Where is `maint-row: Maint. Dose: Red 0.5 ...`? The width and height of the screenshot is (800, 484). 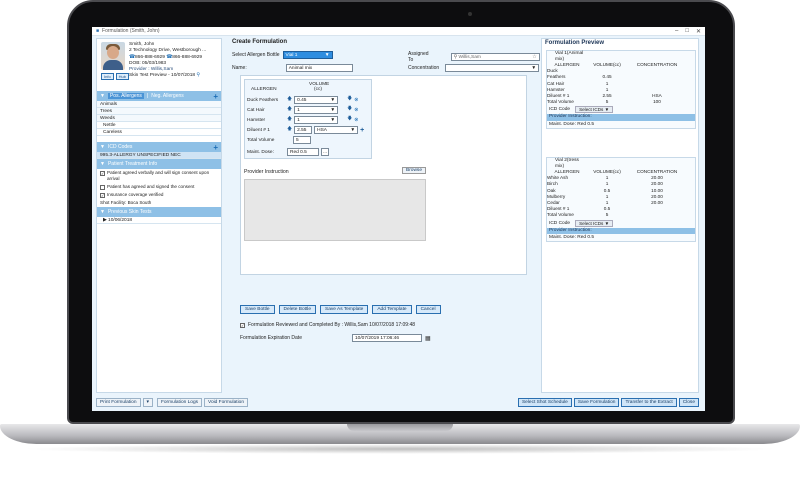 maint-row: Maint. Dose: Red 0.5 ... is located at coordinates (288, 152).